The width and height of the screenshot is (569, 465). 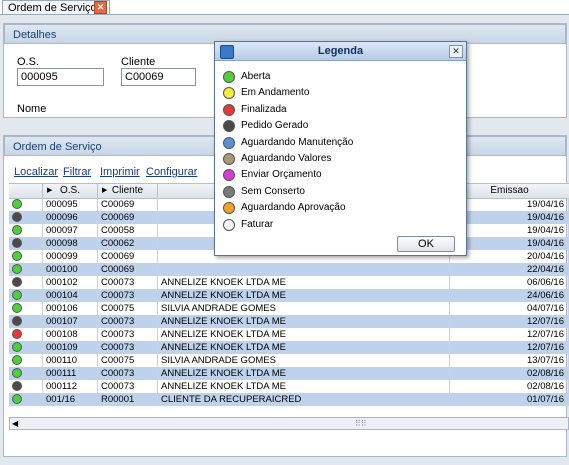 What do you see at coordinates (70, 308) in the screenshot?
I see `os-cell: 000106` at bounding box center [70, 308].